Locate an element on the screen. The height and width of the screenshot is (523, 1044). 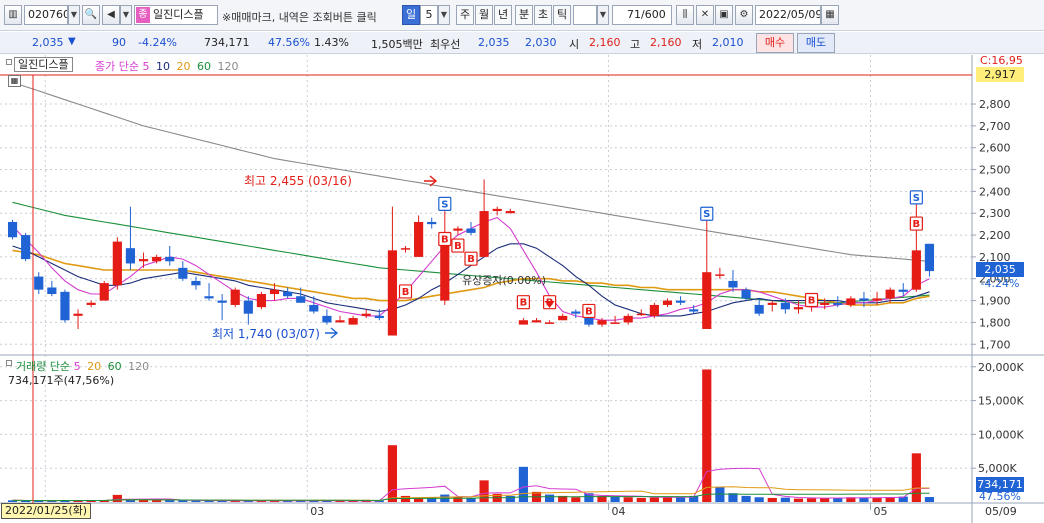
period-minute: 분 is located at coordinates (524, 15).